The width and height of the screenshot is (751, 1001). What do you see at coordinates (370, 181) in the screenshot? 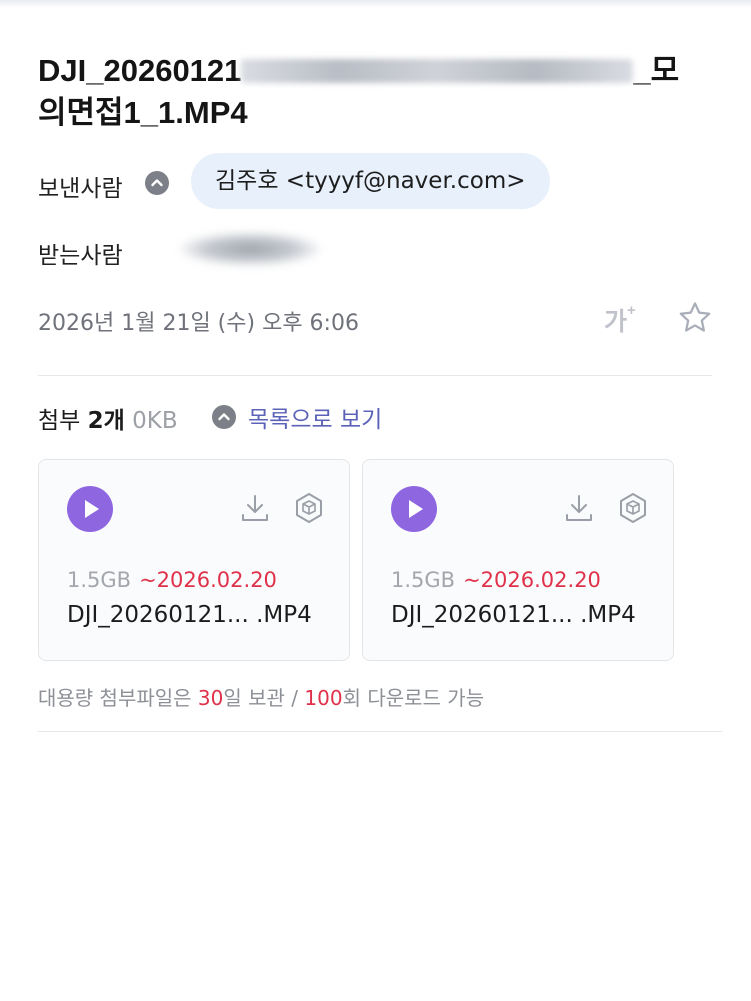
I see `sender-chip: 김주호 <tyyyf@naver.com>` at bounding box center [370, 181].